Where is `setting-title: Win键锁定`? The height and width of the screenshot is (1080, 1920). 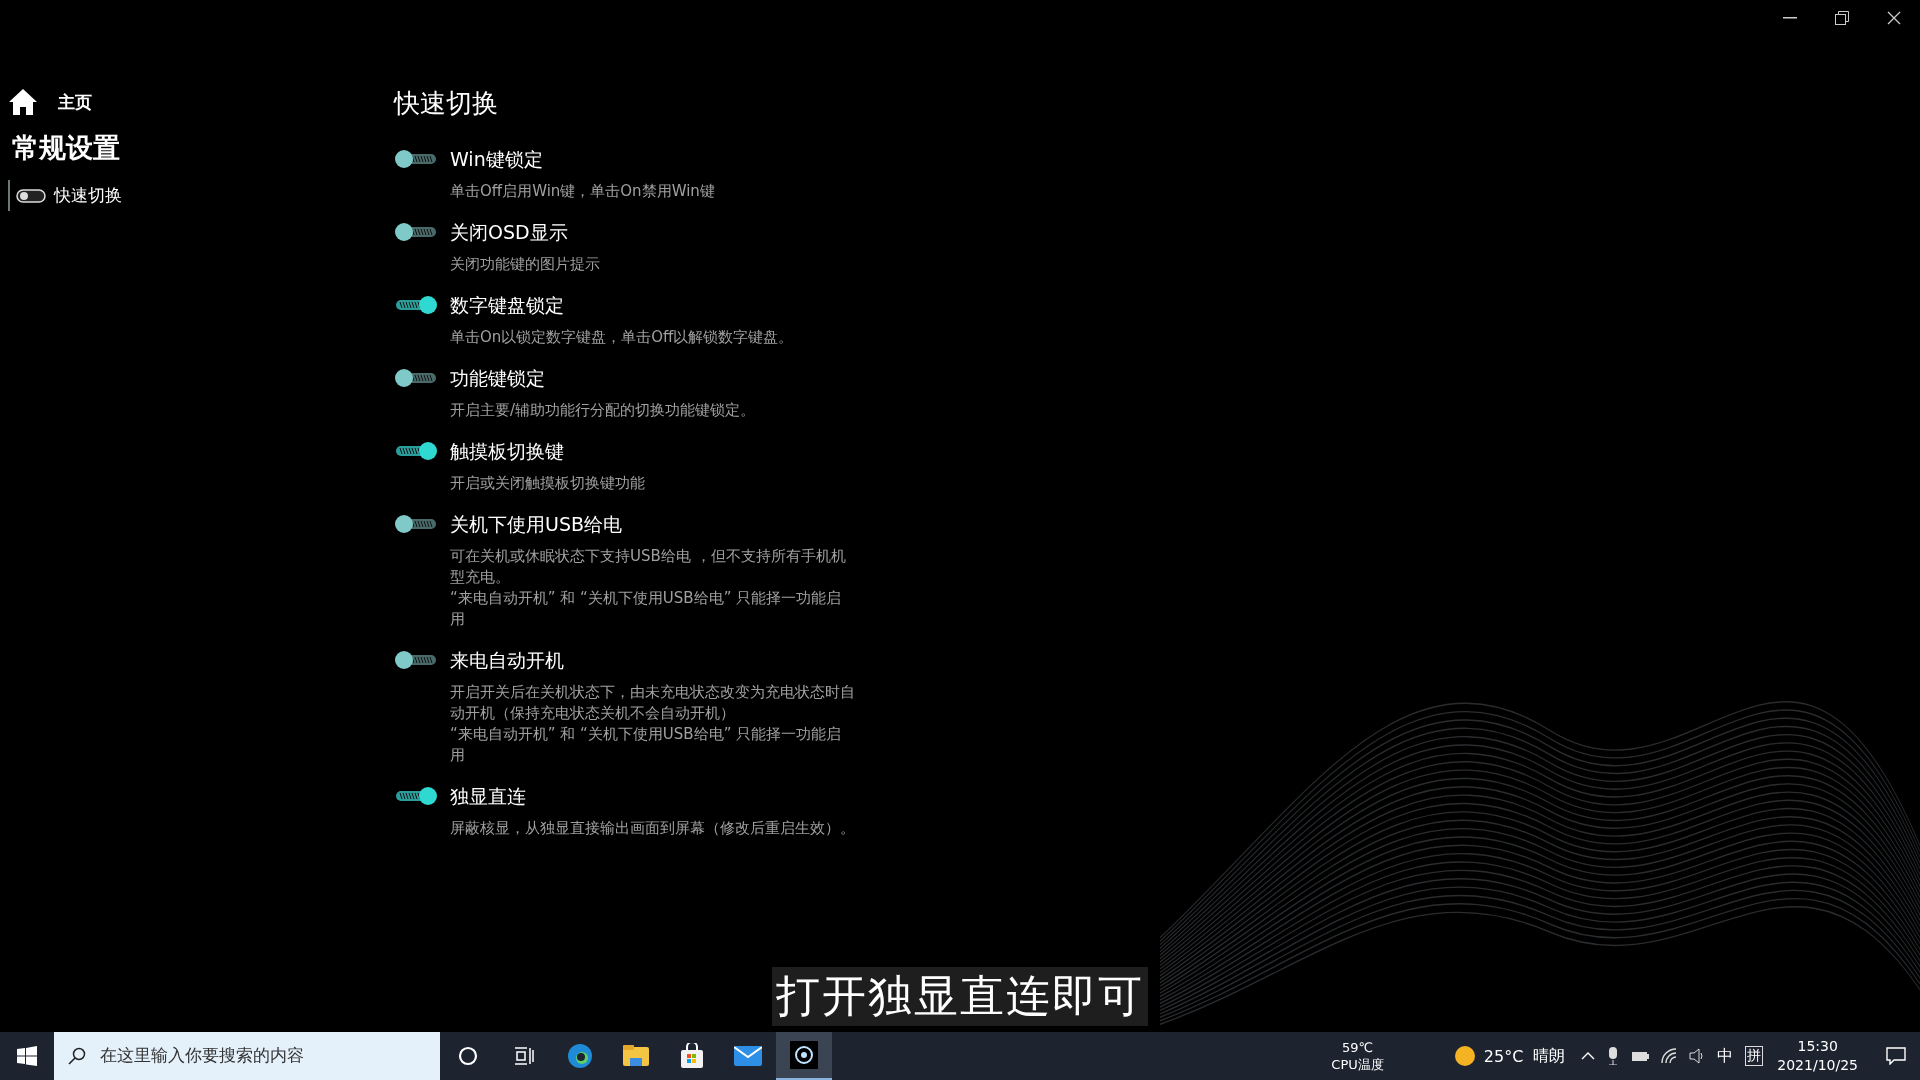
setting-title: Win键锁定 is located at coordinates (497, 159).